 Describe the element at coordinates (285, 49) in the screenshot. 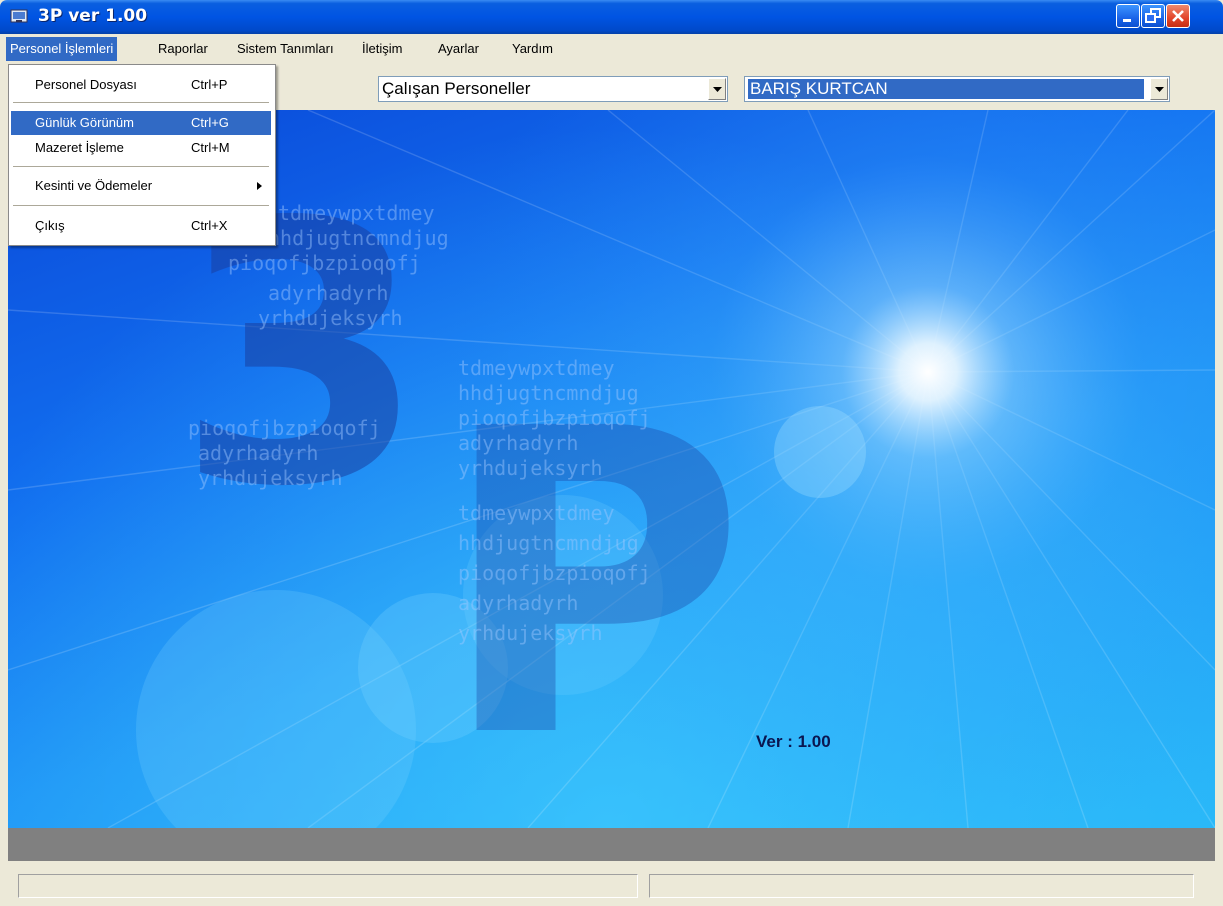

I see `menu-sistem-tanimlari: Sistem Tanımları` at that location.